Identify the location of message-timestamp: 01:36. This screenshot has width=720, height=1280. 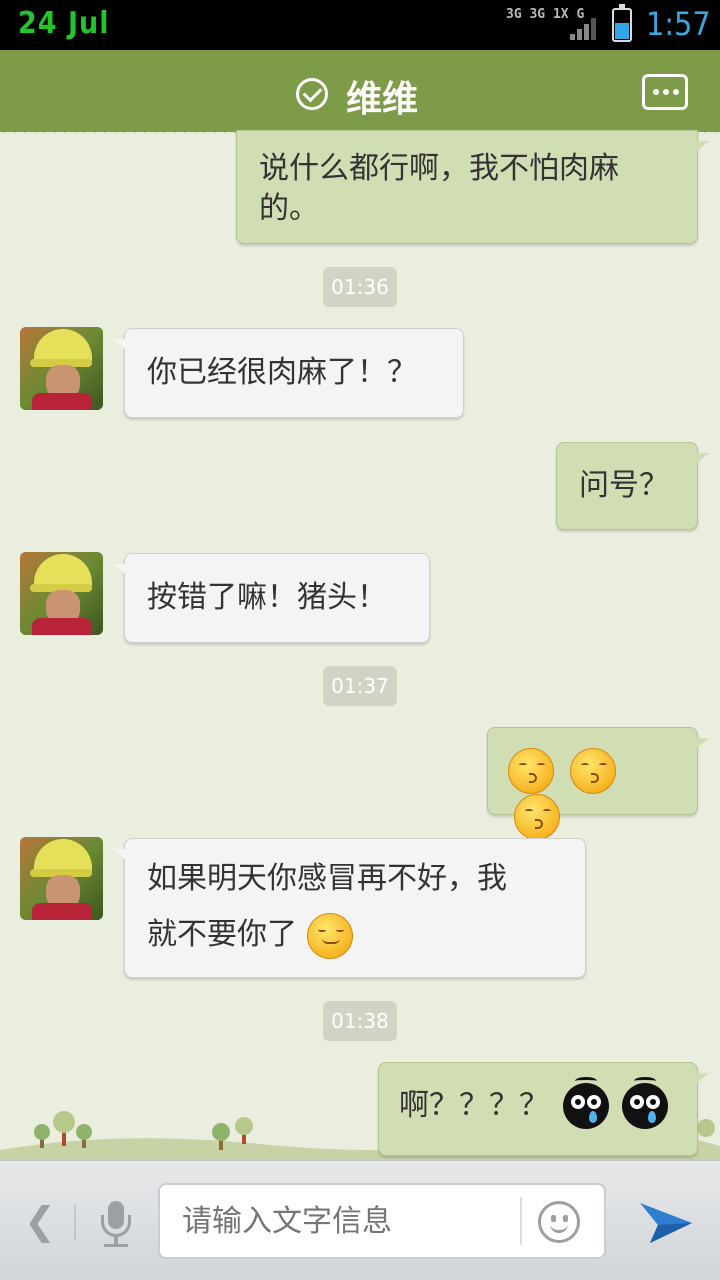
(360, 287).